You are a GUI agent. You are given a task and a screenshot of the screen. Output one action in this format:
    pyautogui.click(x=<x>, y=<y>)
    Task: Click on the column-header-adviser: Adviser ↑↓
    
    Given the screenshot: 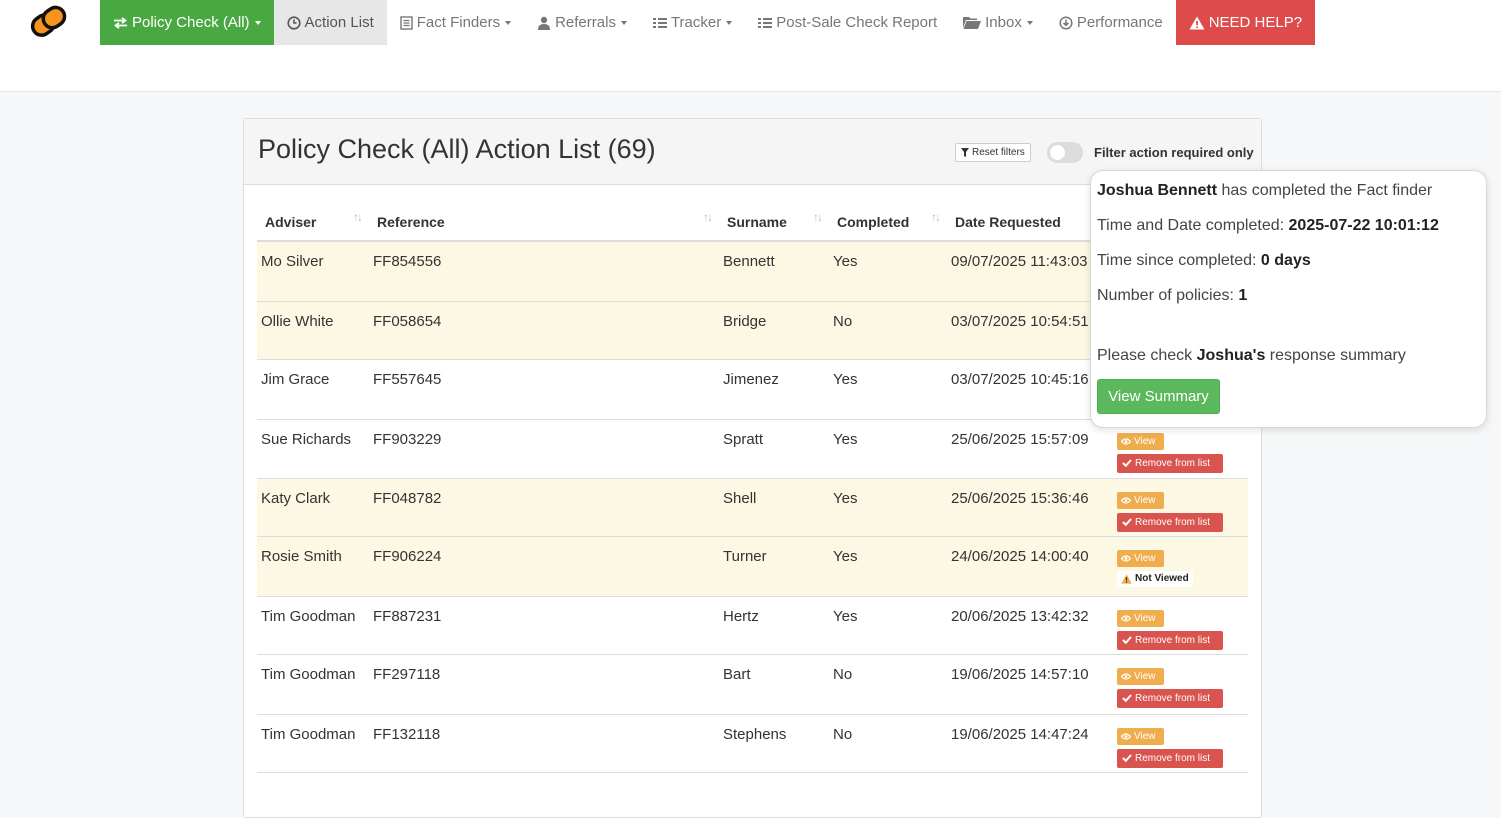 What is the action you would take?
    pyautogui.click(x=313, y=222)
    